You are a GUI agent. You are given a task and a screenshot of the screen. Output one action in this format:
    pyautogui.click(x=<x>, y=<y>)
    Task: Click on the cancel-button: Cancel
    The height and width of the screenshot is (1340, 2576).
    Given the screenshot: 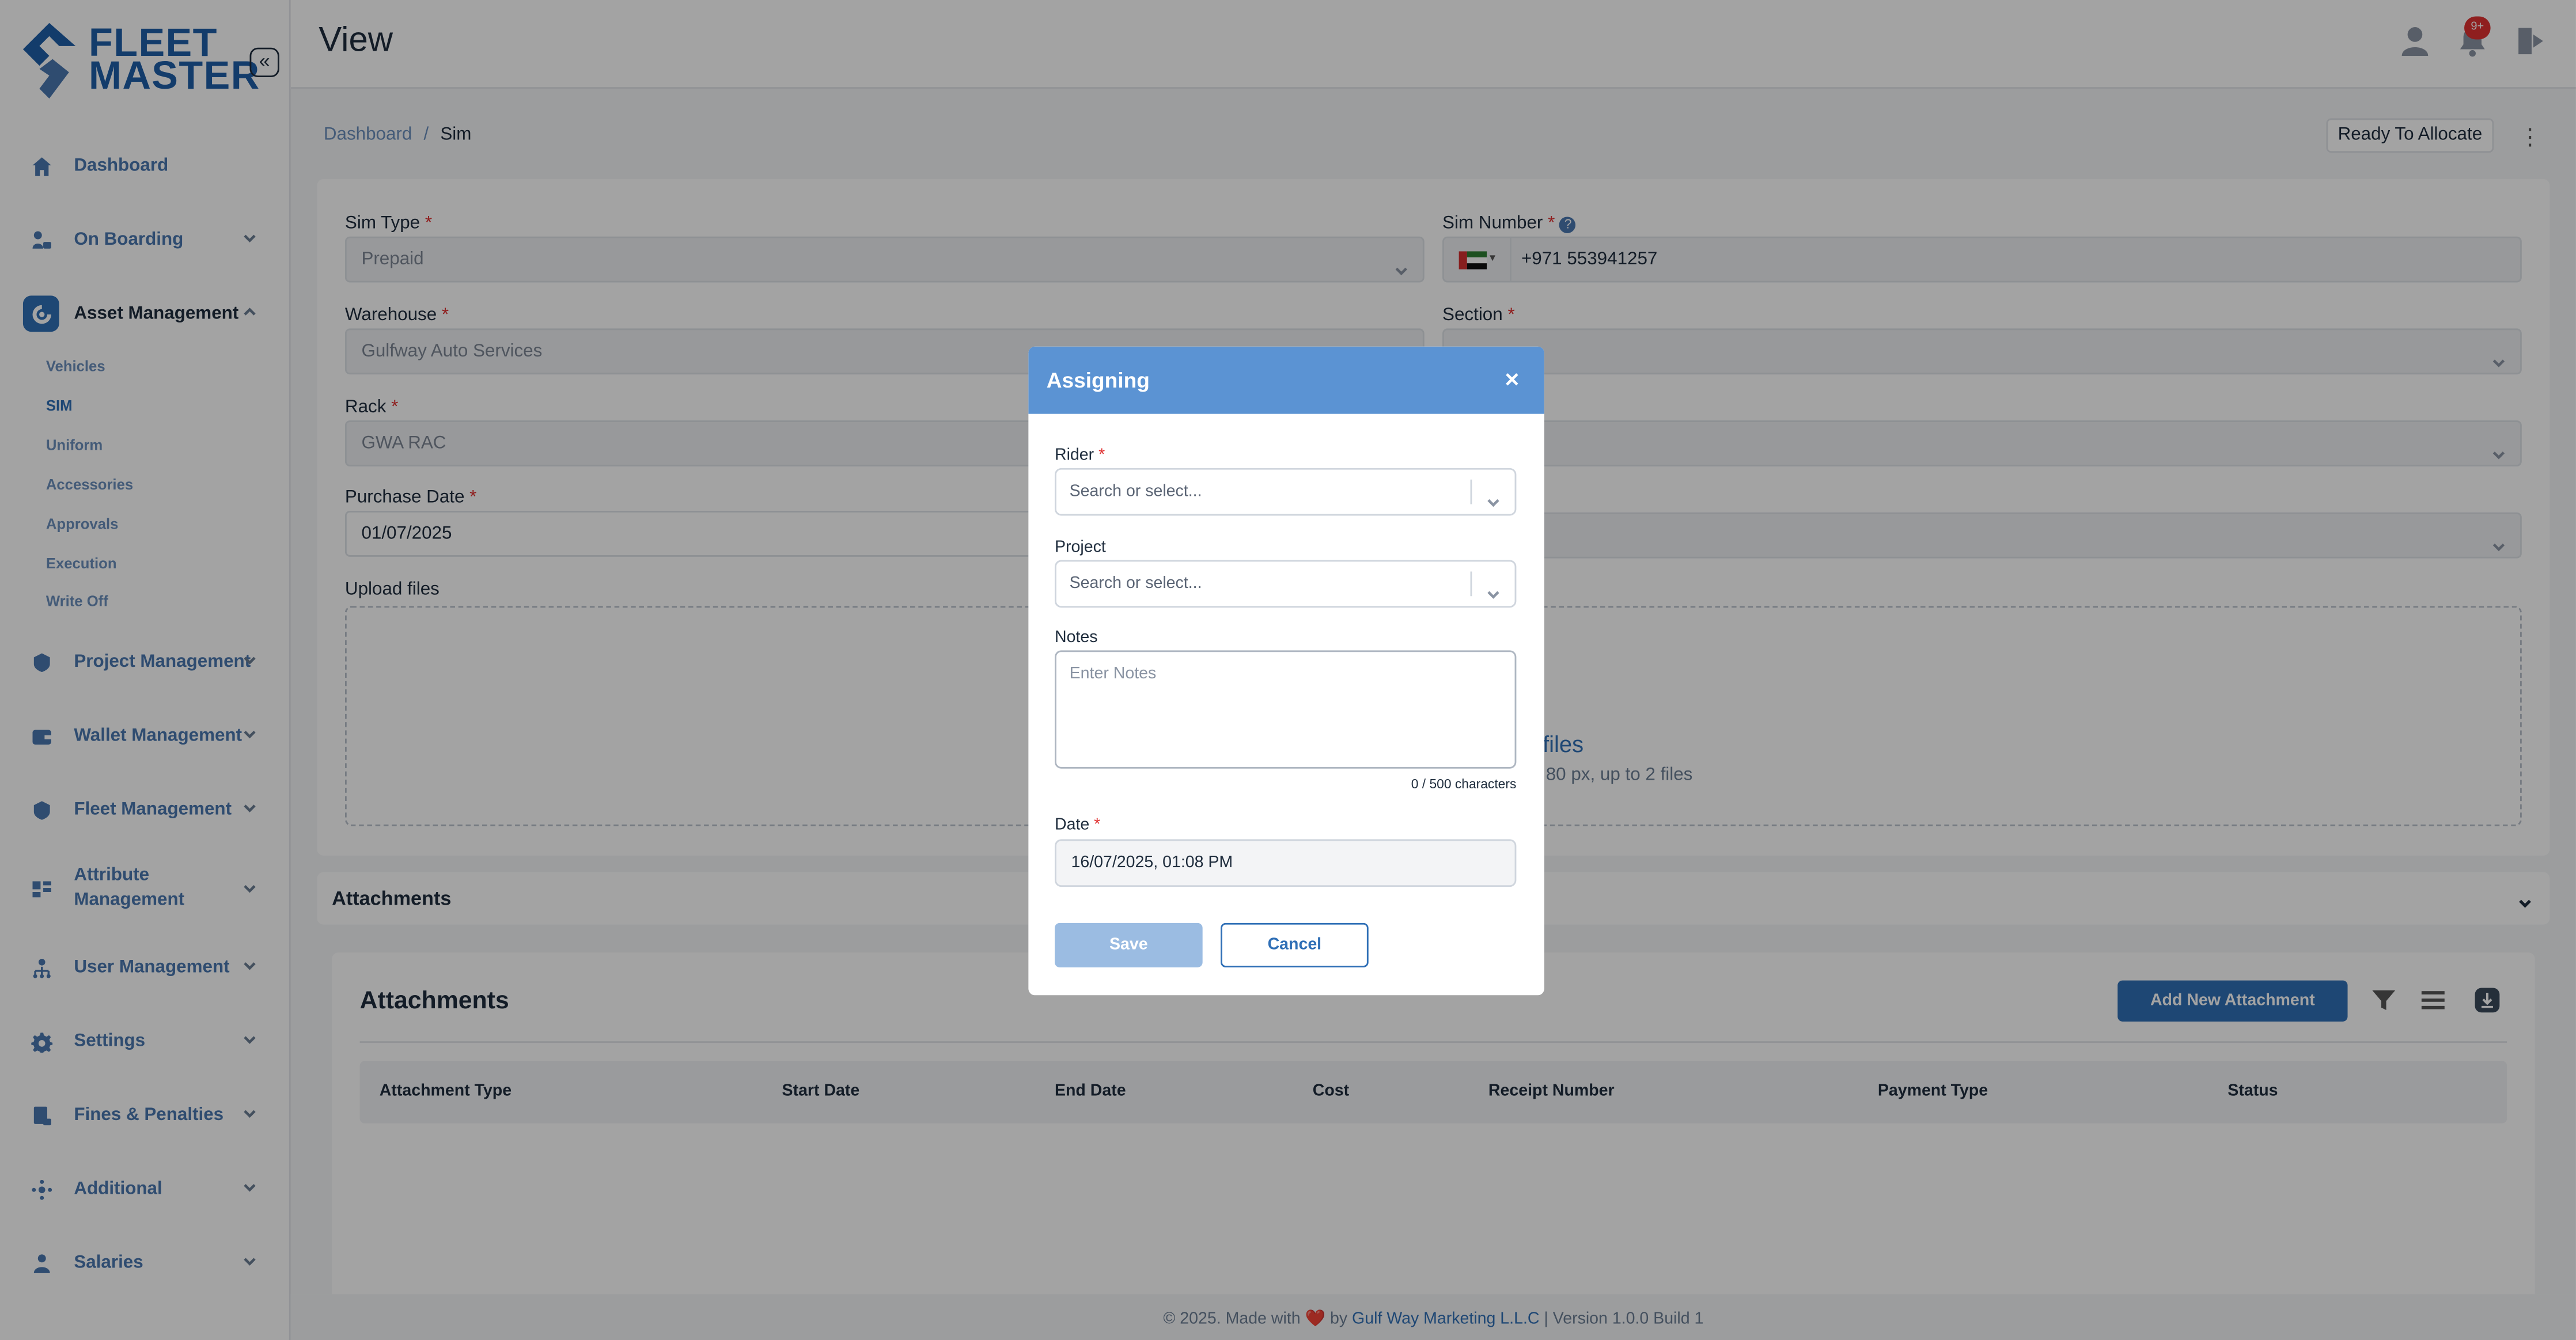 What is the action you would take?
    pyautogui.click(x=1295, y=945)
    